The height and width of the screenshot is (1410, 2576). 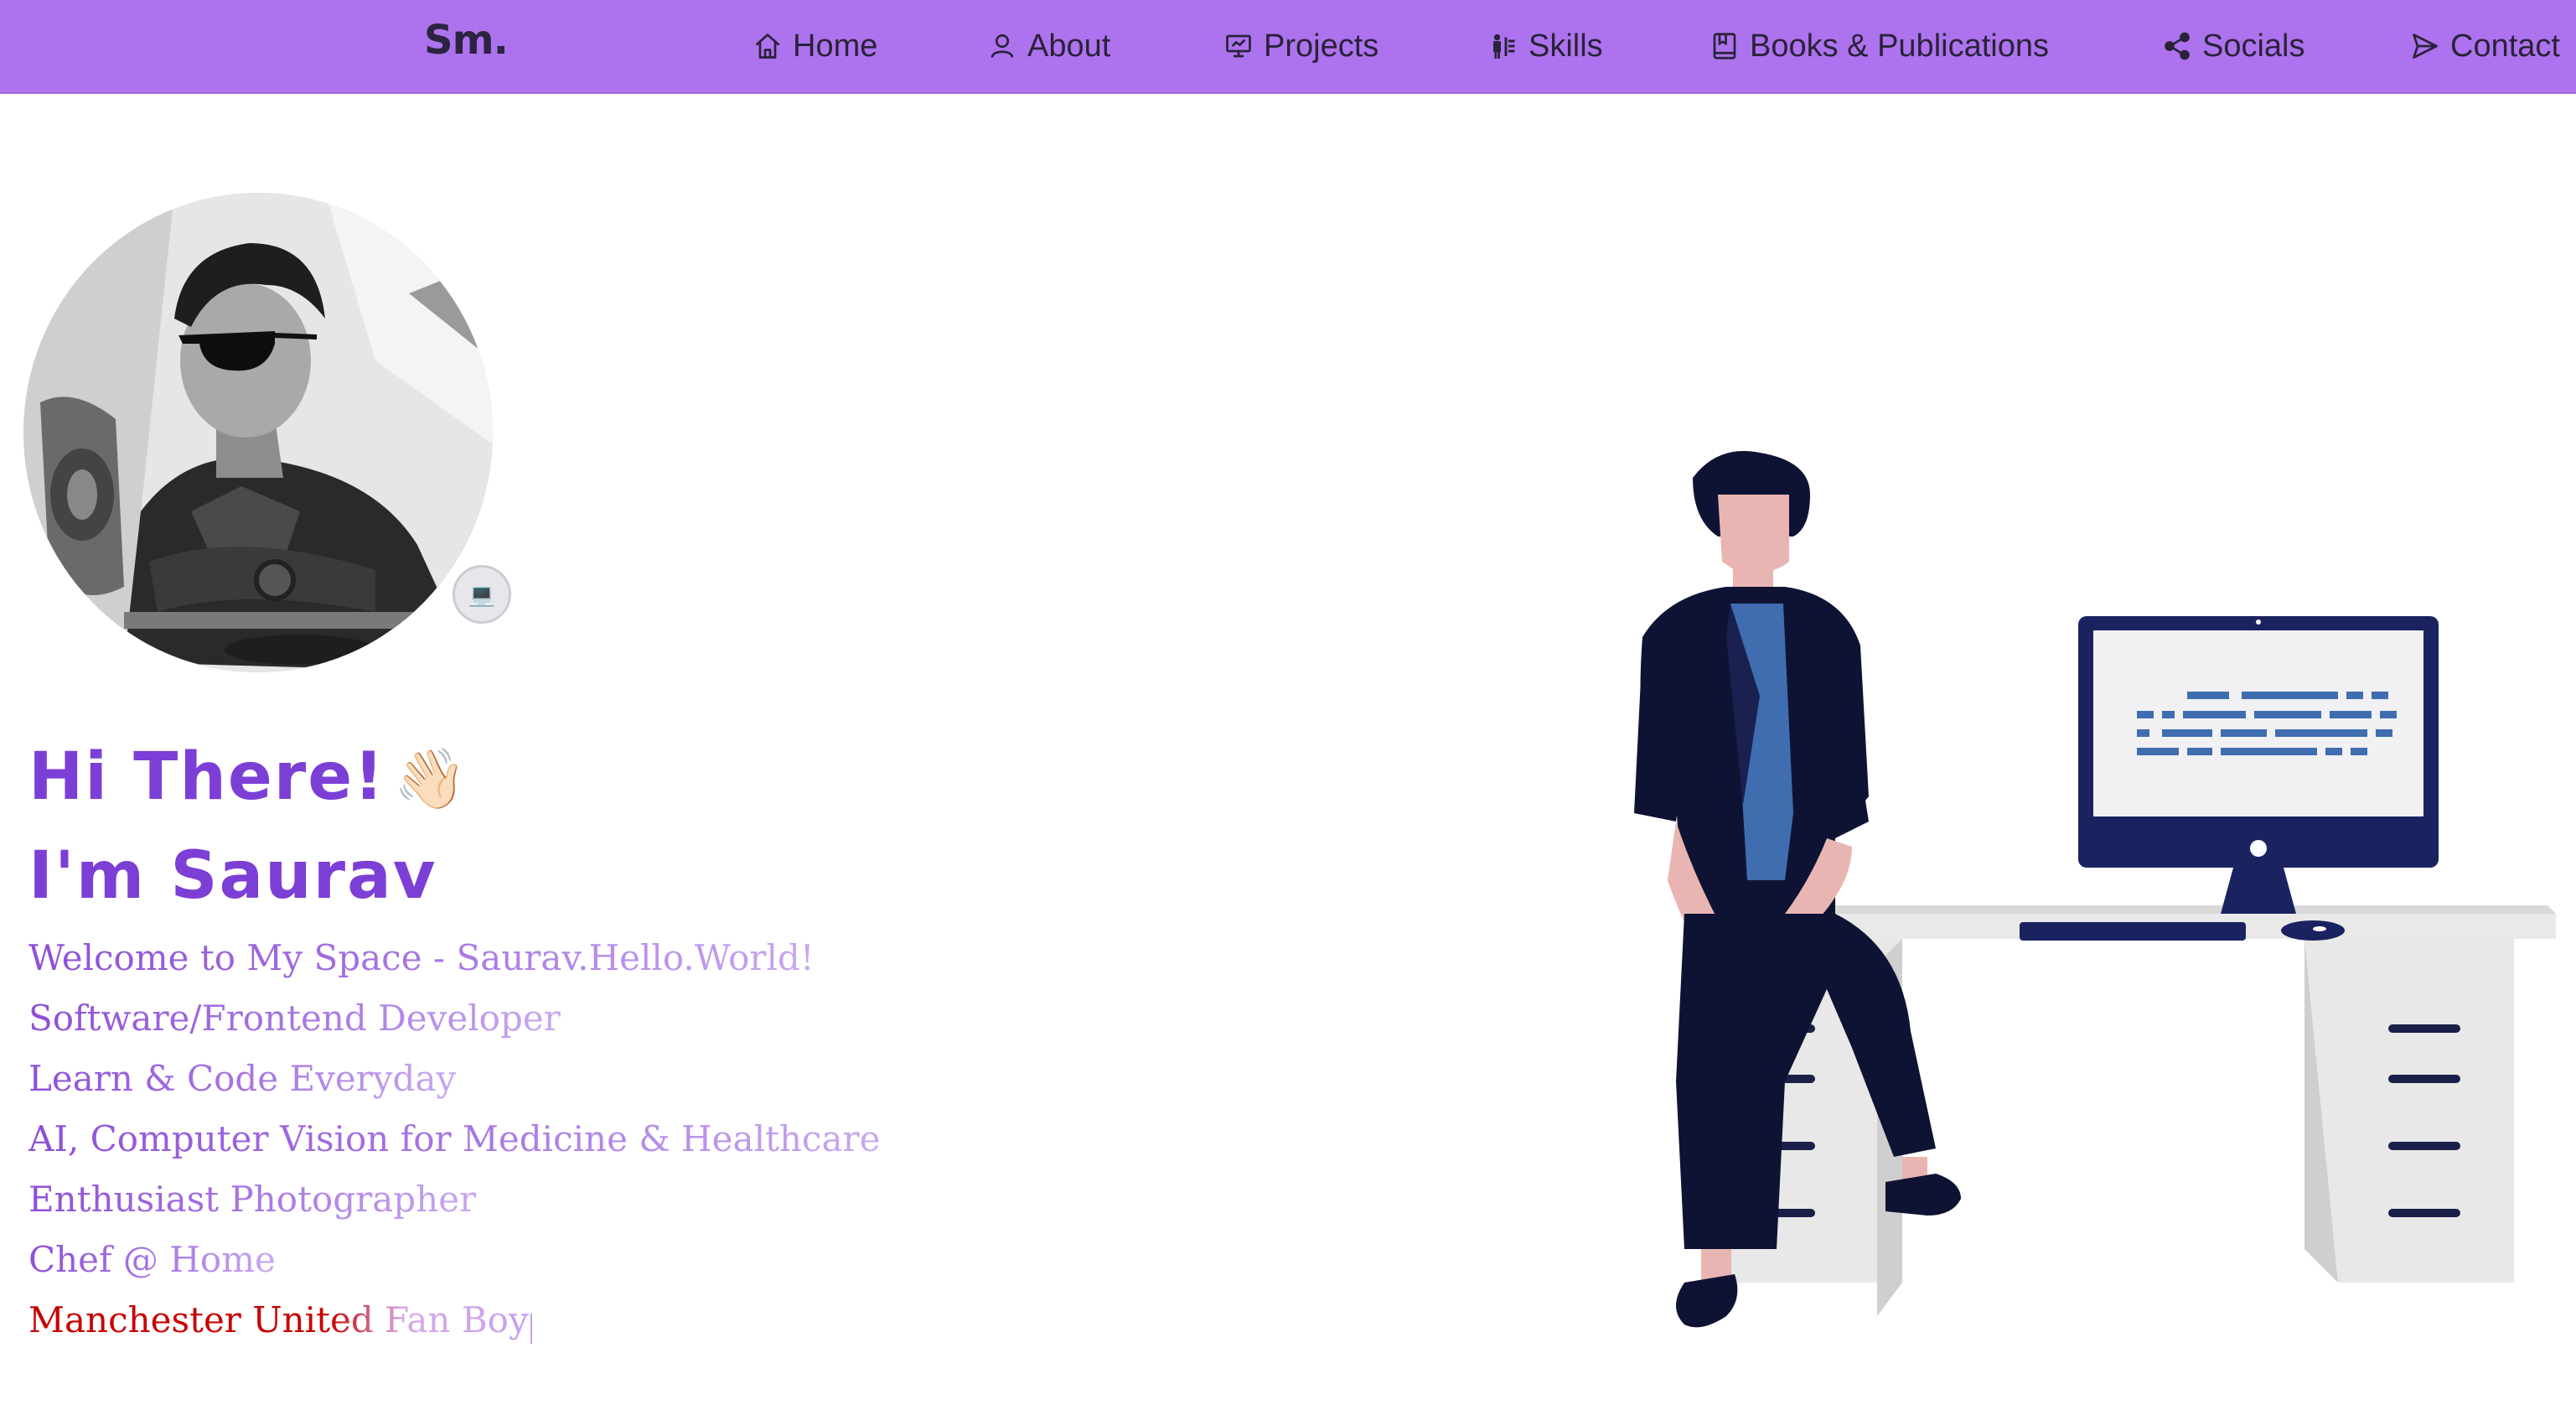 I want to click on nav-socials: Socials, so click(x=2233, y=46).